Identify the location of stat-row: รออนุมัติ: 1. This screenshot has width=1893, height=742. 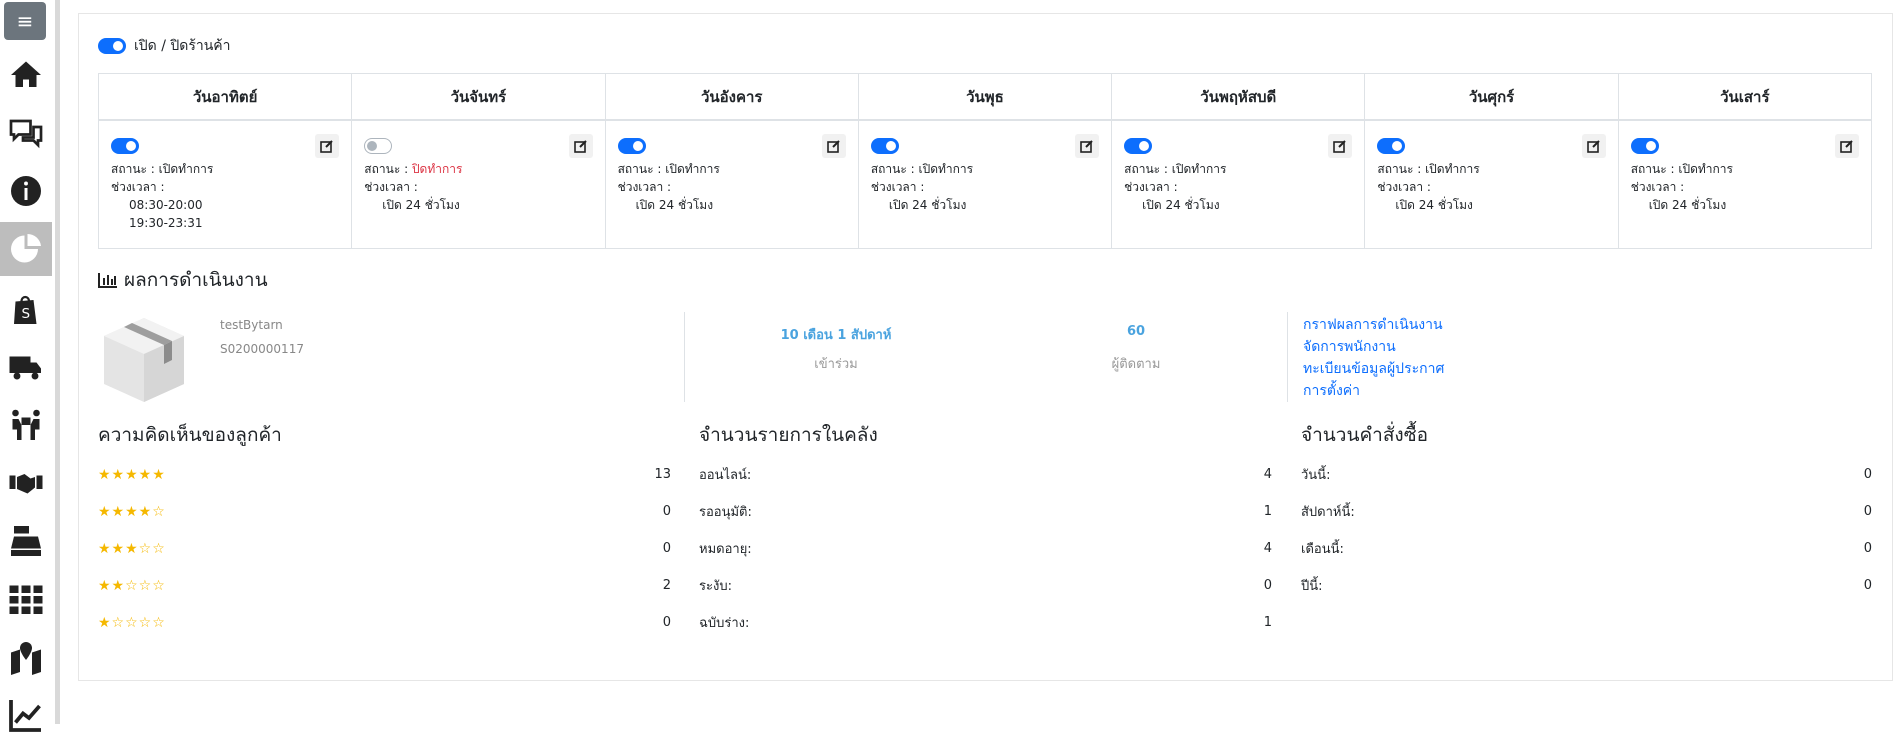
(985, 511).